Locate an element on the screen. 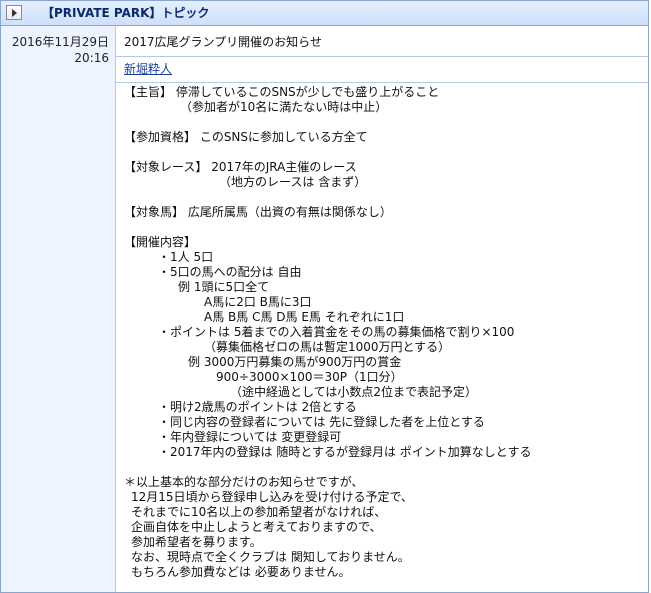  author-row: 新堀粋人 is located at coordinates (382, 70).